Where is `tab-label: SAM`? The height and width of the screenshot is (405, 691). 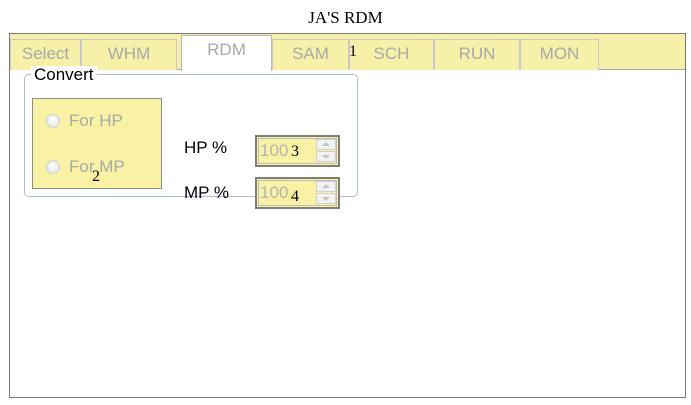 tab-label: SAM is located at coordinates (310, 53).